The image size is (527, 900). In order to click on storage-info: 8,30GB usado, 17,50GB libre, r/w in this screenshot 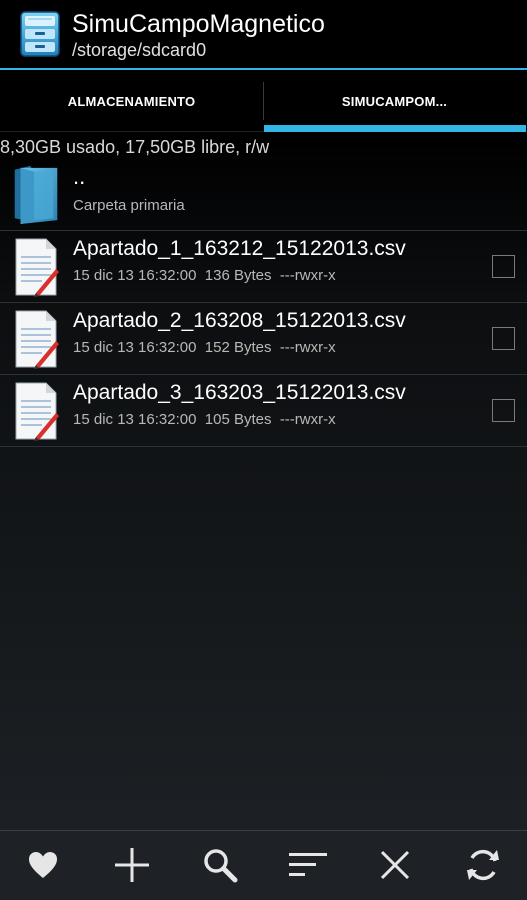, I will do `click(135, 147)`.